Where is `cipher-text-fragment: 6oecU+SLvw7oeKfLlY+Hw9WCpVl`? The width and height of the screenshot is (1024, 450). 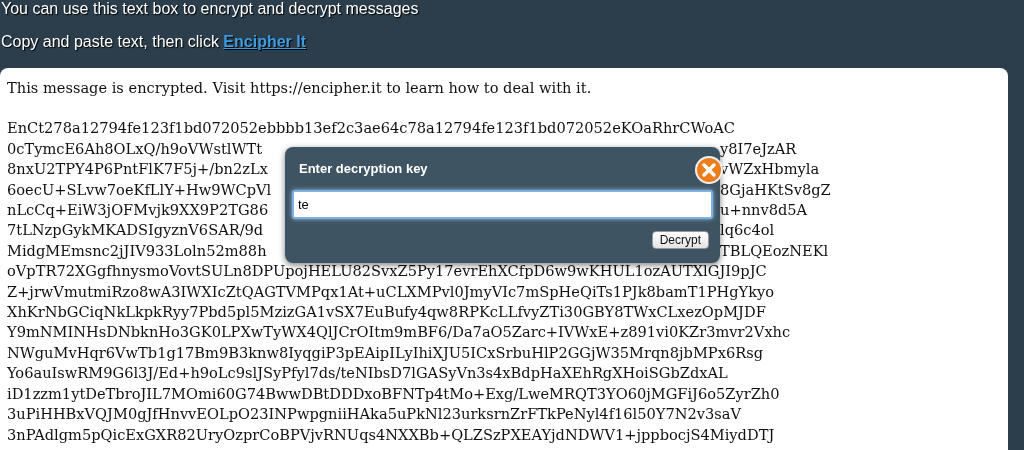
cipher-text-fragment: 6oecU+SLvw7oeKfLlY+Hw9WCpVl is located at coordinates (140, 189).